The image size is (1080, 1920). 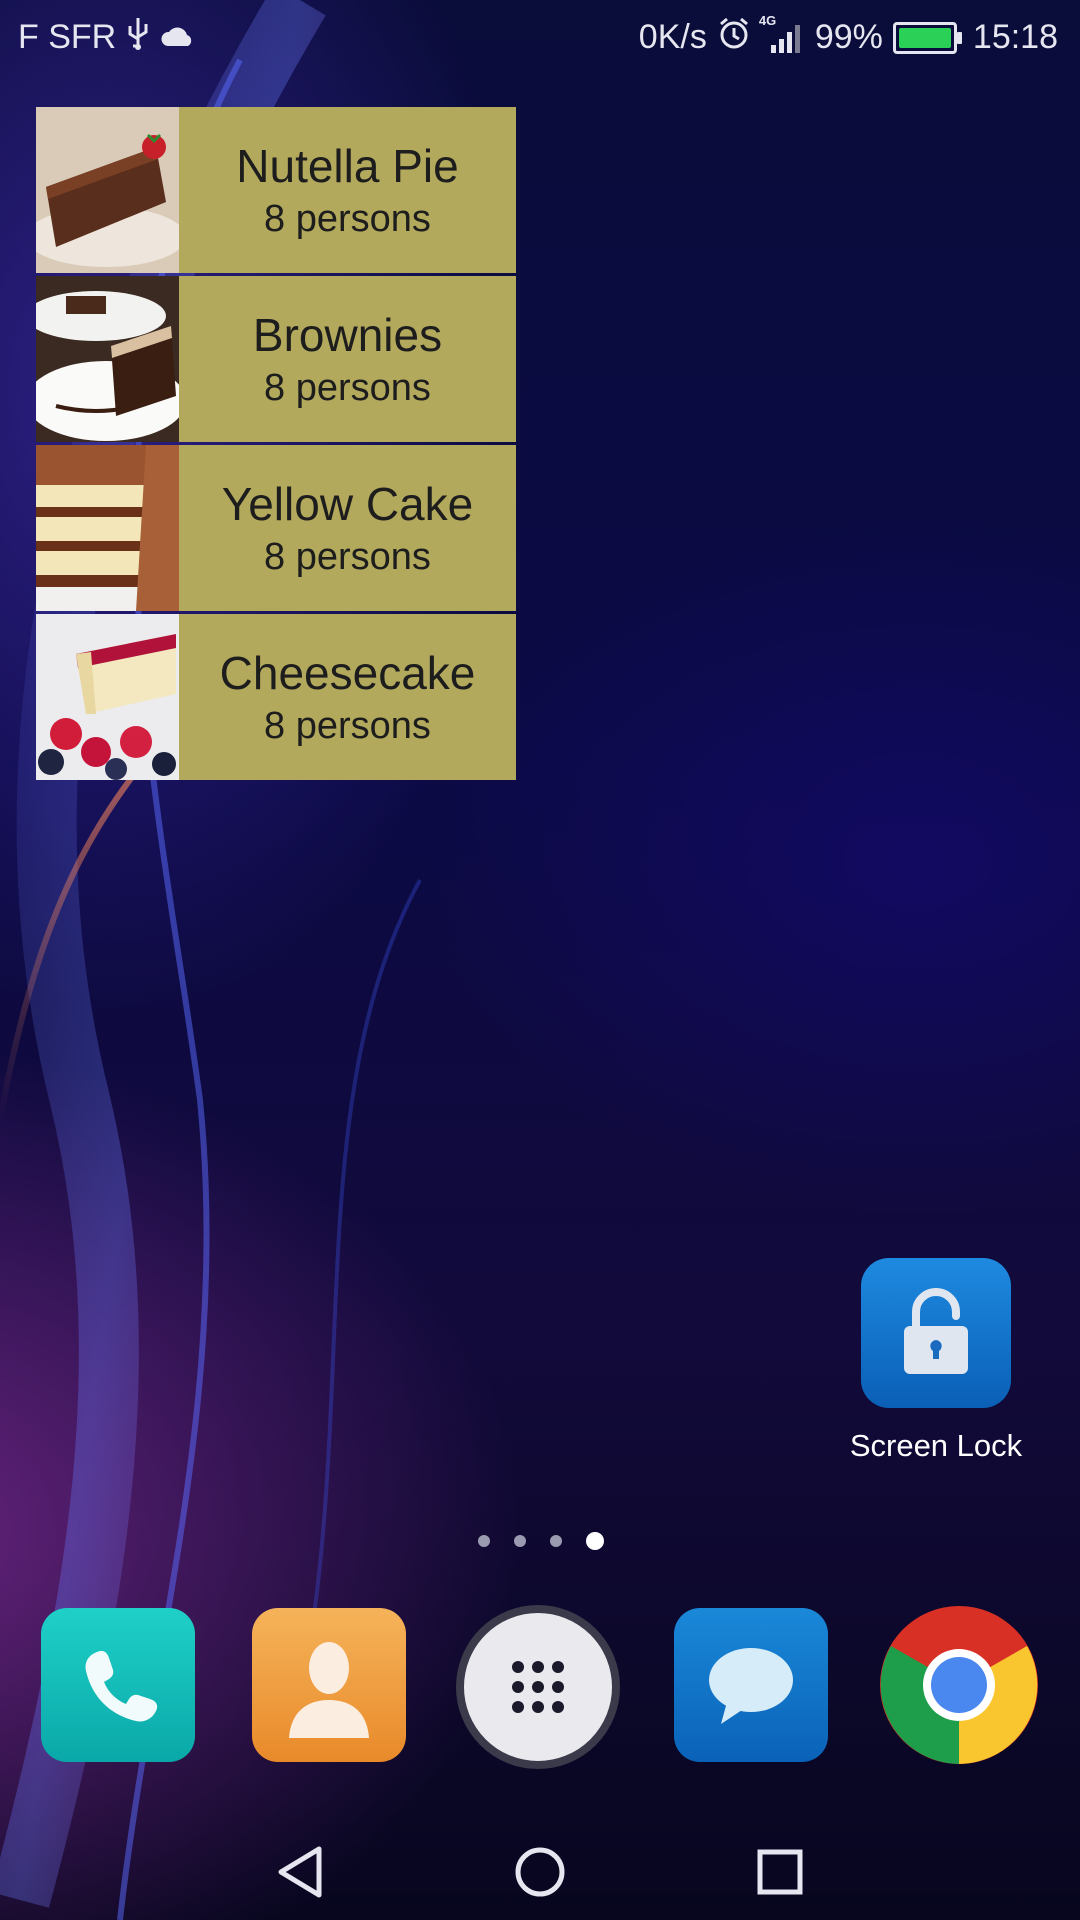 I want to click on cloud-icon, so click(x=178, y=37).